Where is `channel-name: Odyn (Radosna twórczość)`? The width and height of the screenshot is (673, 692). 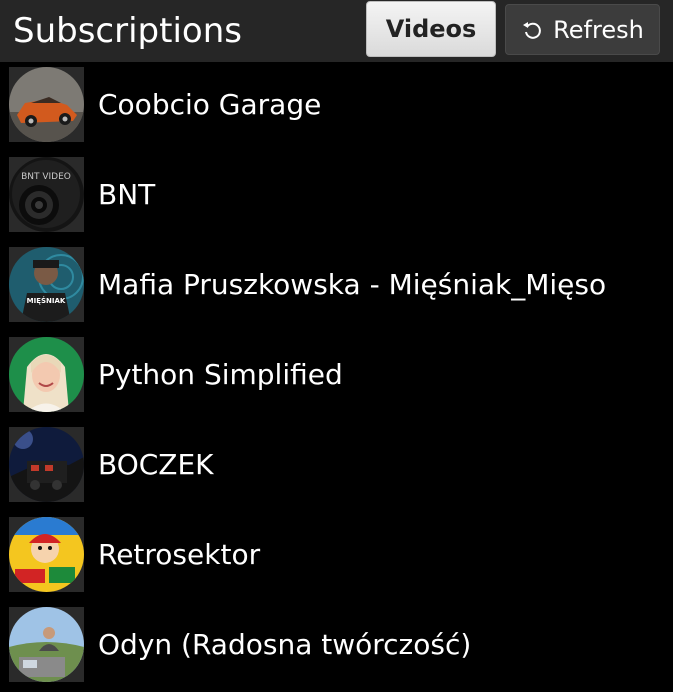 channel-name: Odyn (Radosna twórczość) is located at coordinates (285, 644).